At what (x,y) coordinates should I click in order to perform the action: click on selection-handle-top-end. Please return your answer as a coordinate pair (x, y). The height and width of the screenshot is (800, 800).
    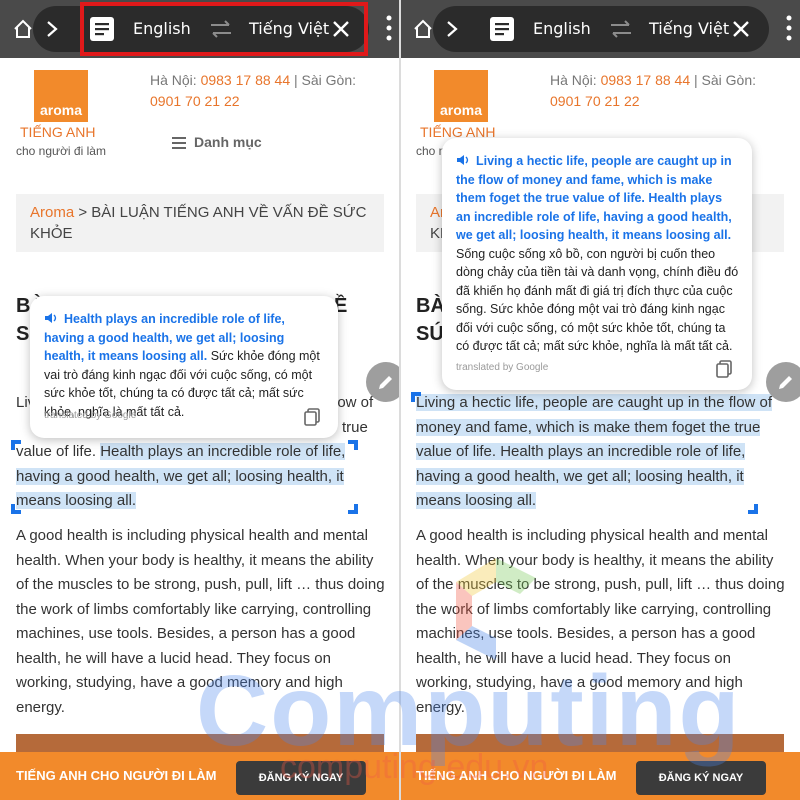
    Looking at the image, I should click on (353, 445).